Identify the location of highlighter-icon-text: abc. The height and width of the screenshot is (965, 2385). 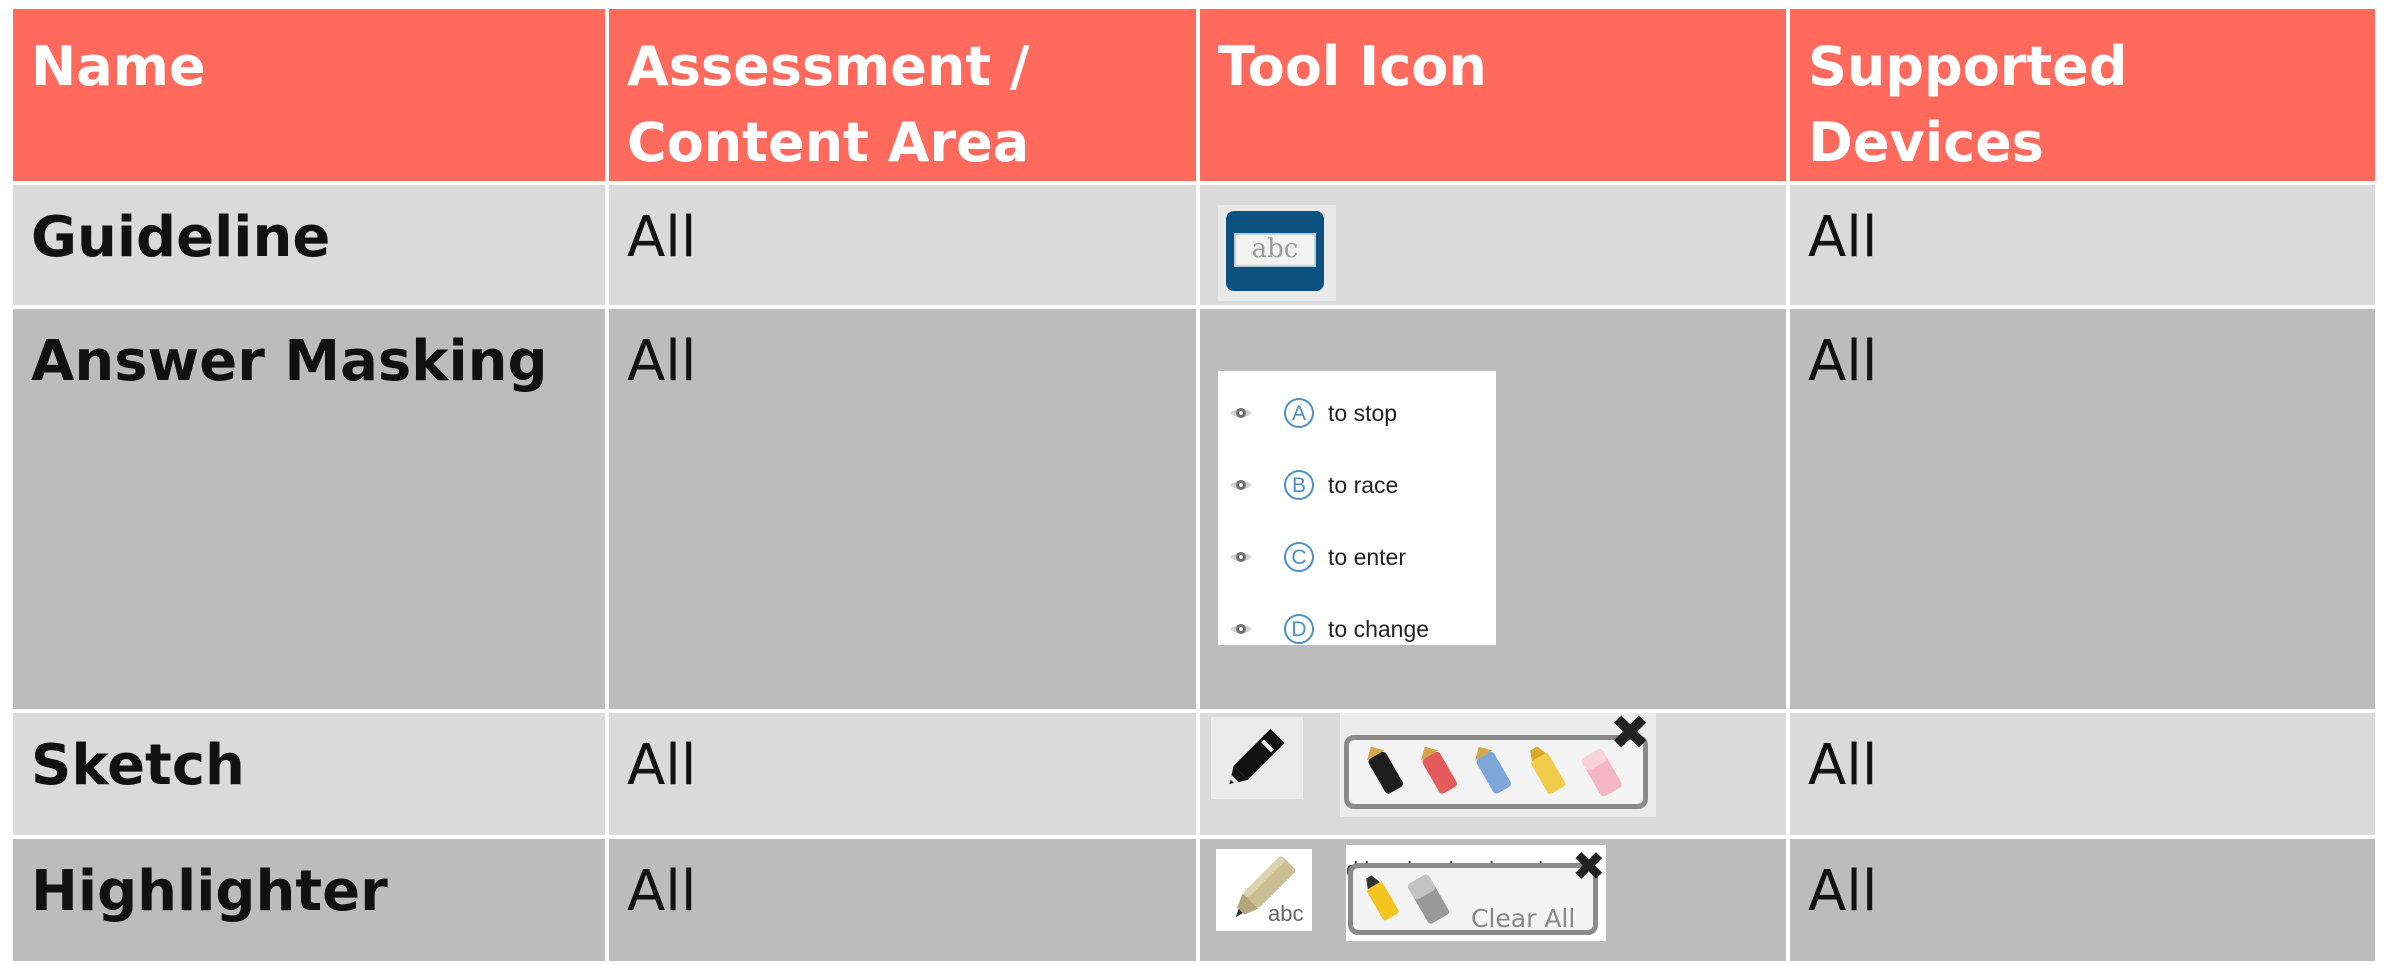
(1286, 913).